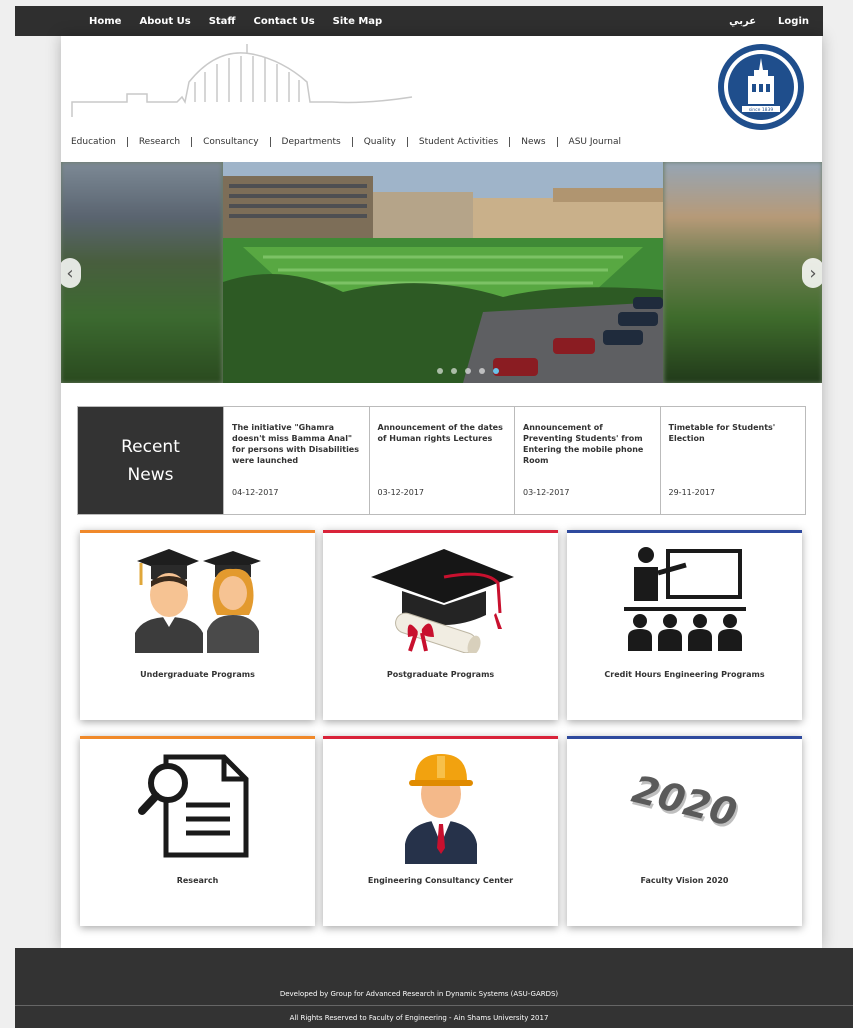 This screenshot has height=1028, width=853. I want to click on carousel-indicators, so click(468, 371).